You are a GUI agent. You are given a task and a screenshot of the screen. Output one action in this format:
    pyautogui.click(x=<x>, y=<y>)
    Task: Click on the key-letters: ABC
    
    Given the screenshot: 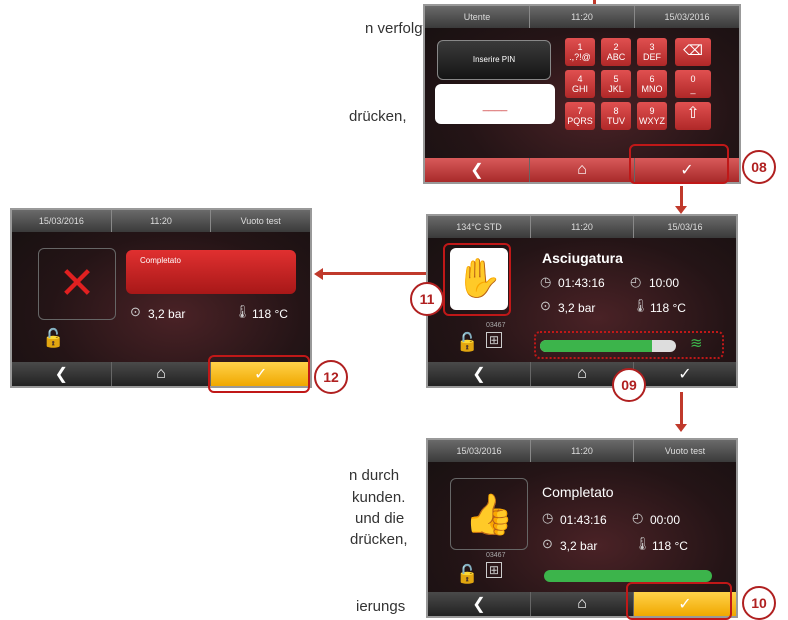 What is the action you would take?
    pyautogui.click(x=616, y=57)
    